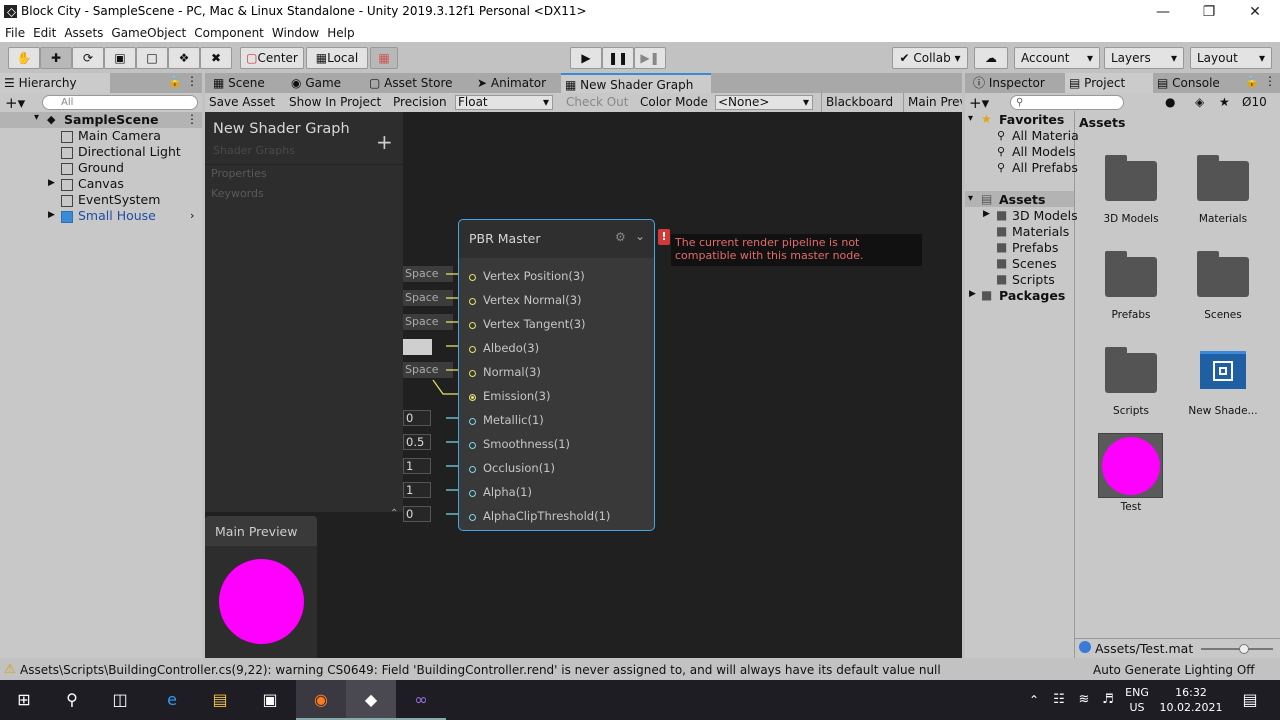 The image size is (1280, 720). What do you see at coordinates (1102, 122) in the screenshot?
I see `assets-breadcrumb: Assets` at bounding box center [1102, 122].